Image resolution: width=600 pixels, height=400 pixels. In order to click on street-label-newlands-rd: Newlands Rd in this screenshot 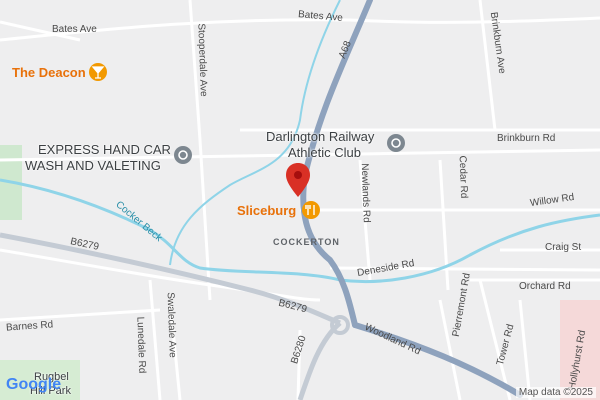, I will do `click(365, 193)`.